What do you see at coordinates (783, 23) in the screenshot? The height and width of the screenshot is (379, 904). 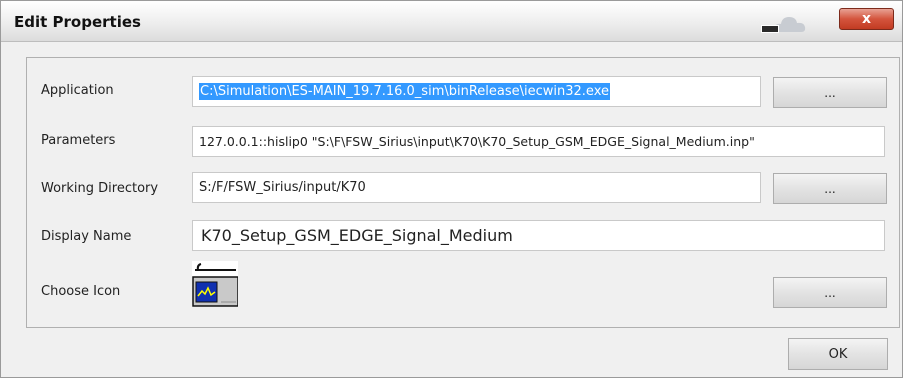 I see `minimize-button` at bounding box center [783, 23].